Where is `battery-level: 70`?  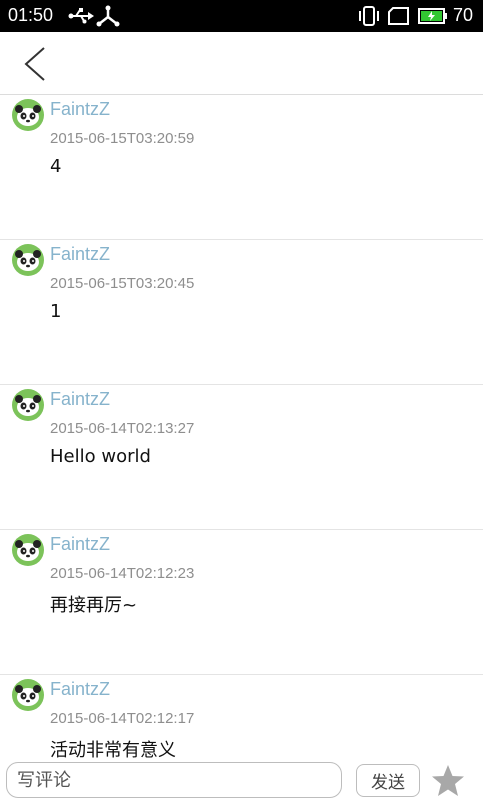
battery-level: 70 is located at coordinates (463, 15).